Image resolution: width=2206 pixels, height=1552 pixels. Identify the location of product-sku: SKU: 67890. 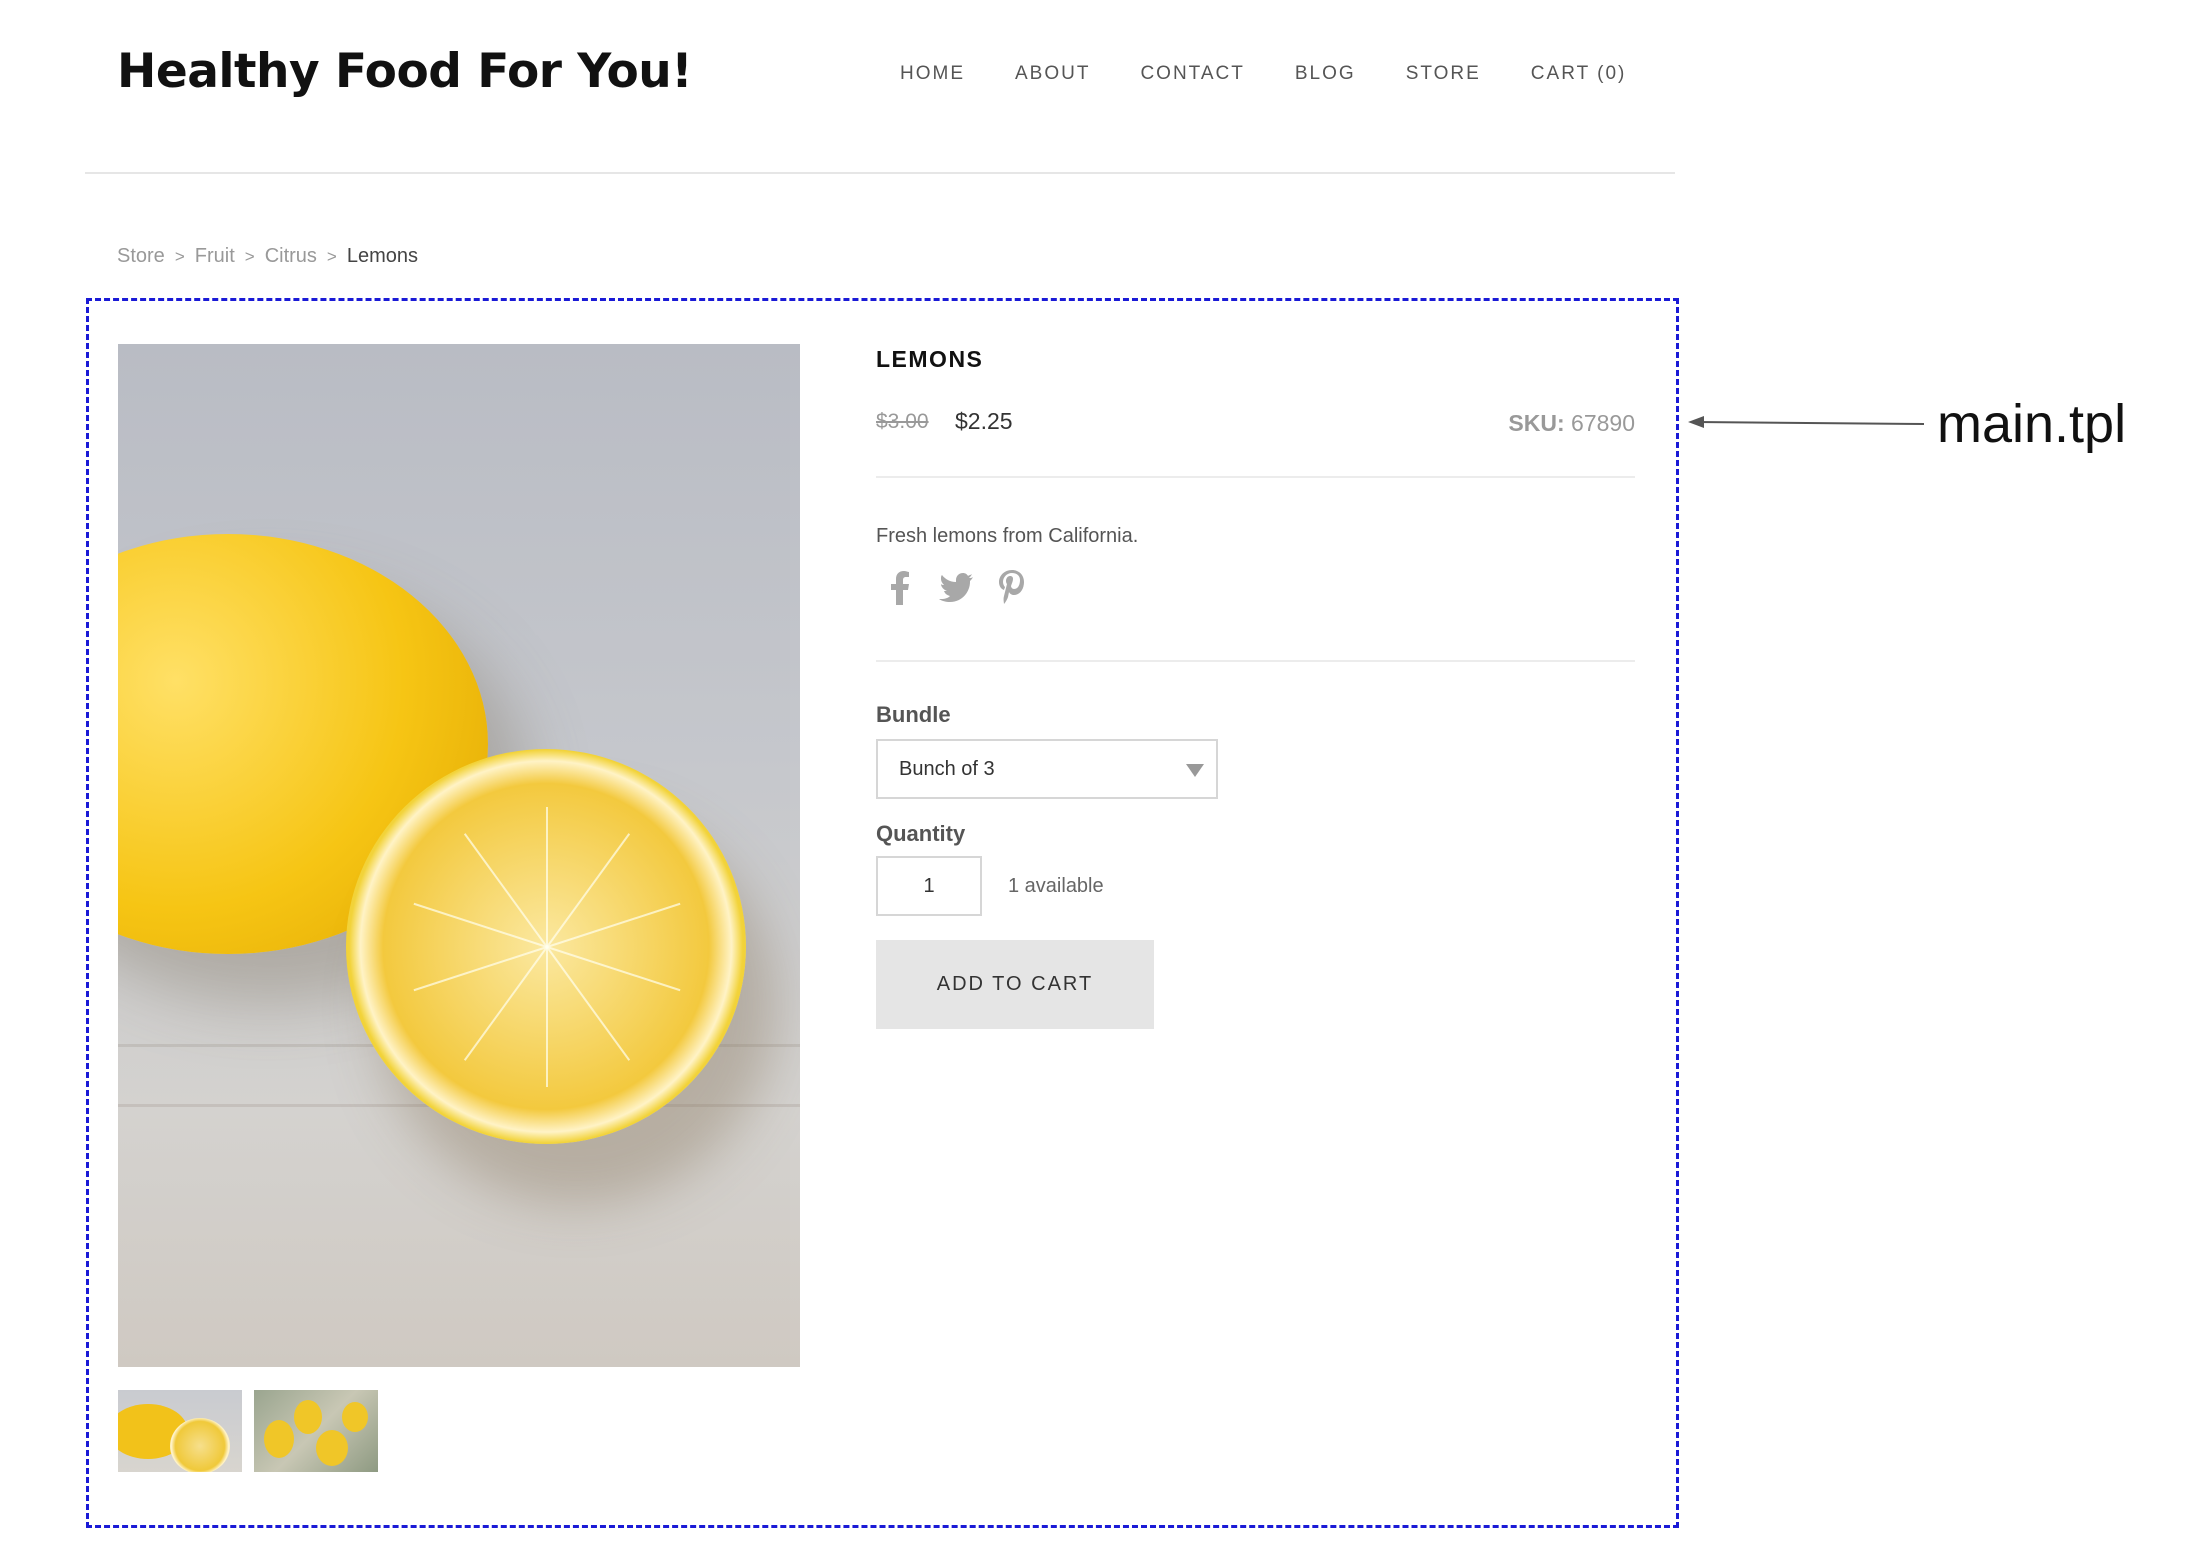
(1571, 423).